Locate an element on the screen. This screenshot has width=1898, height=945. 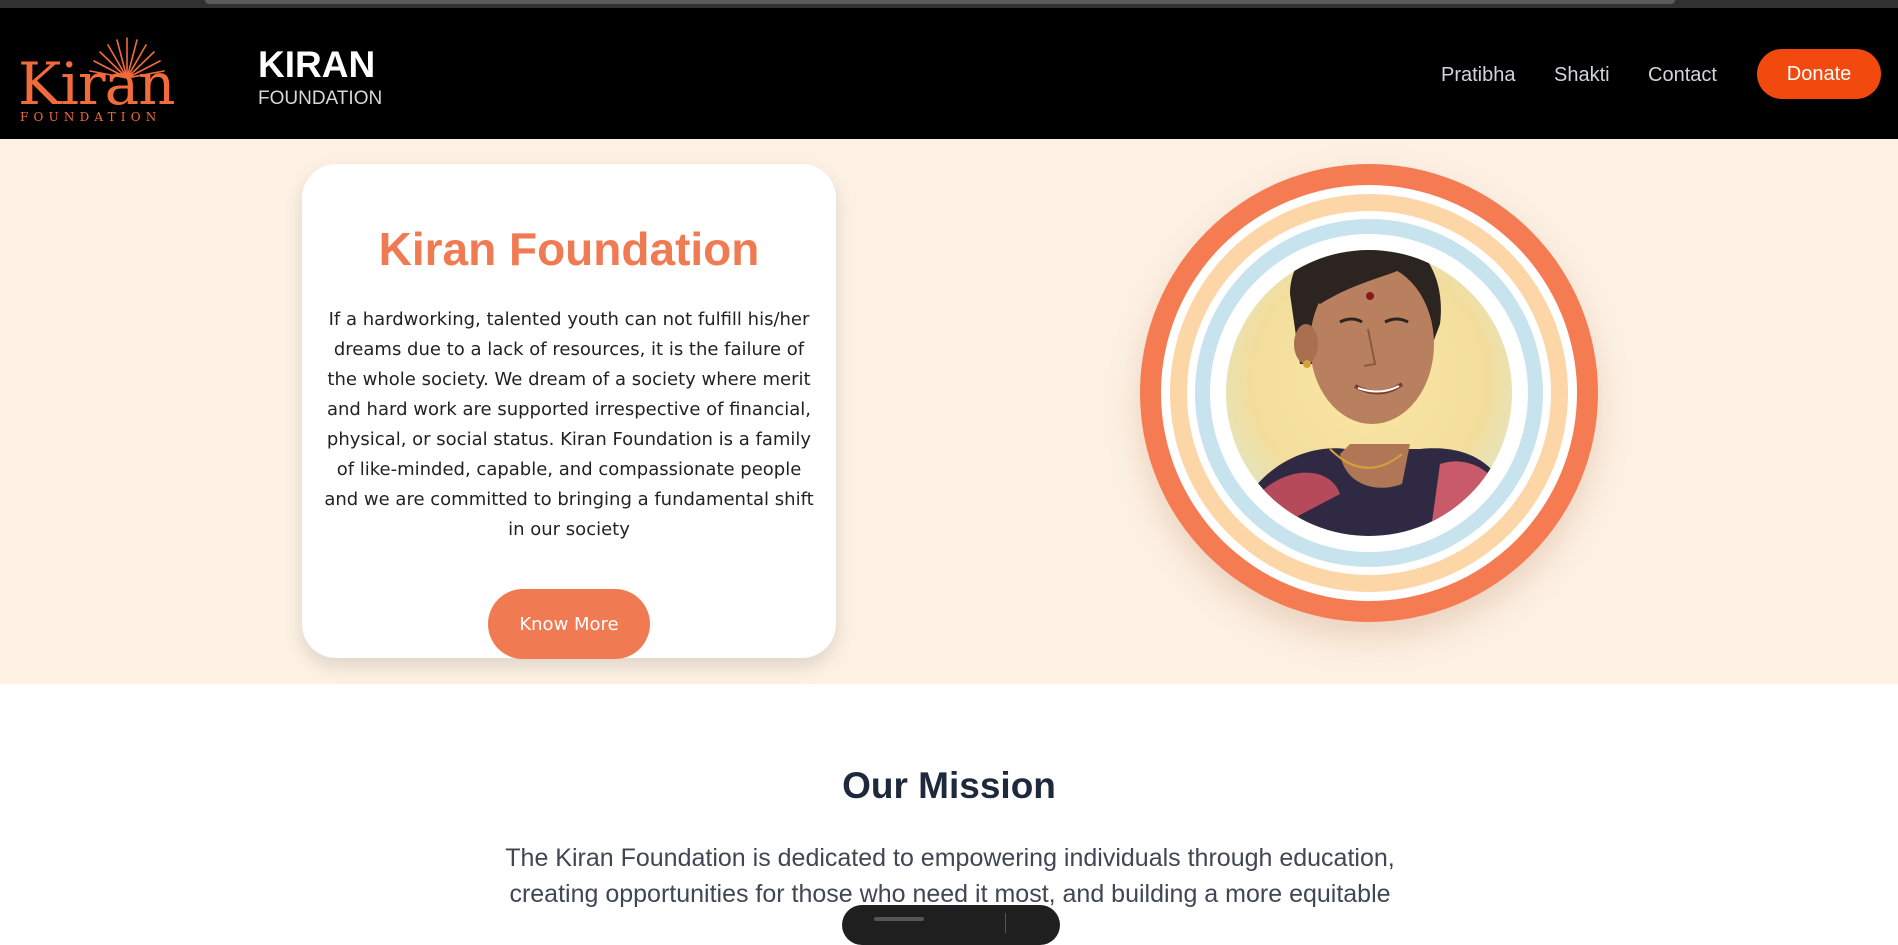
donate-button: Donate is located at coordinates (1819, 74).